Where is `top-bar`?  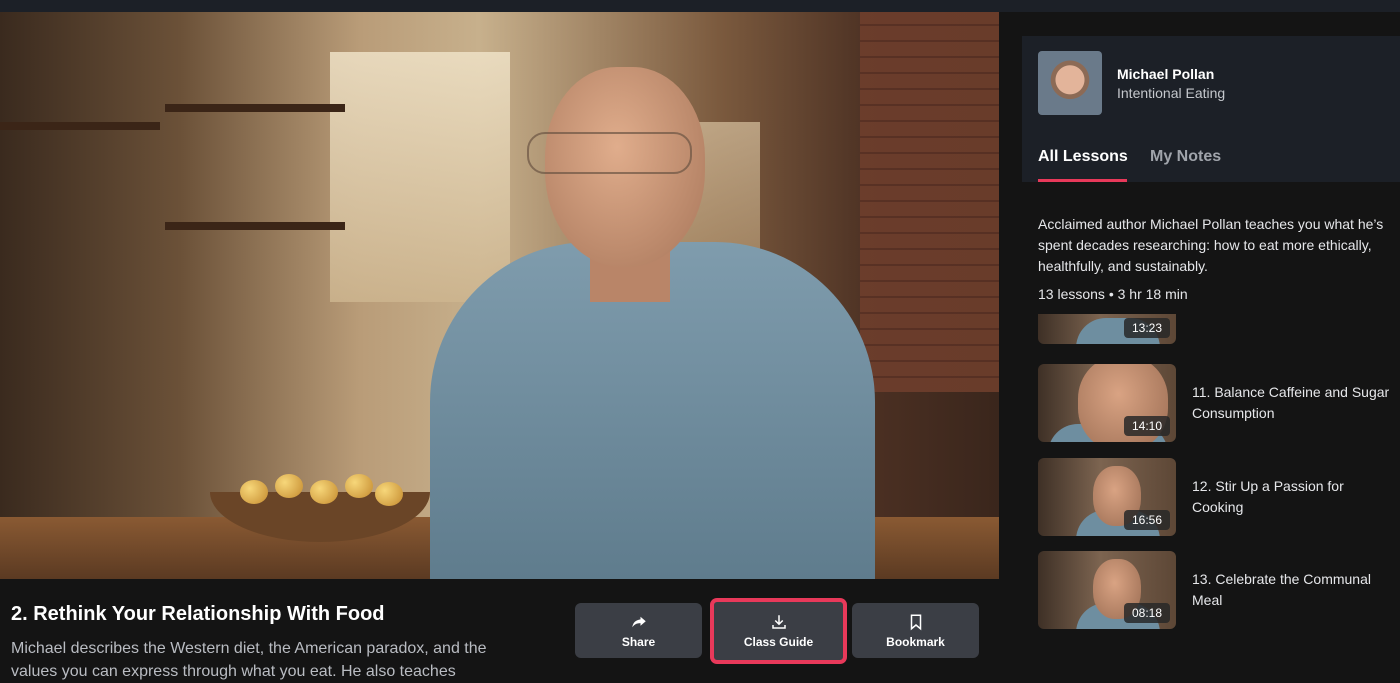
top-bar is located at coordinates (700, 6).